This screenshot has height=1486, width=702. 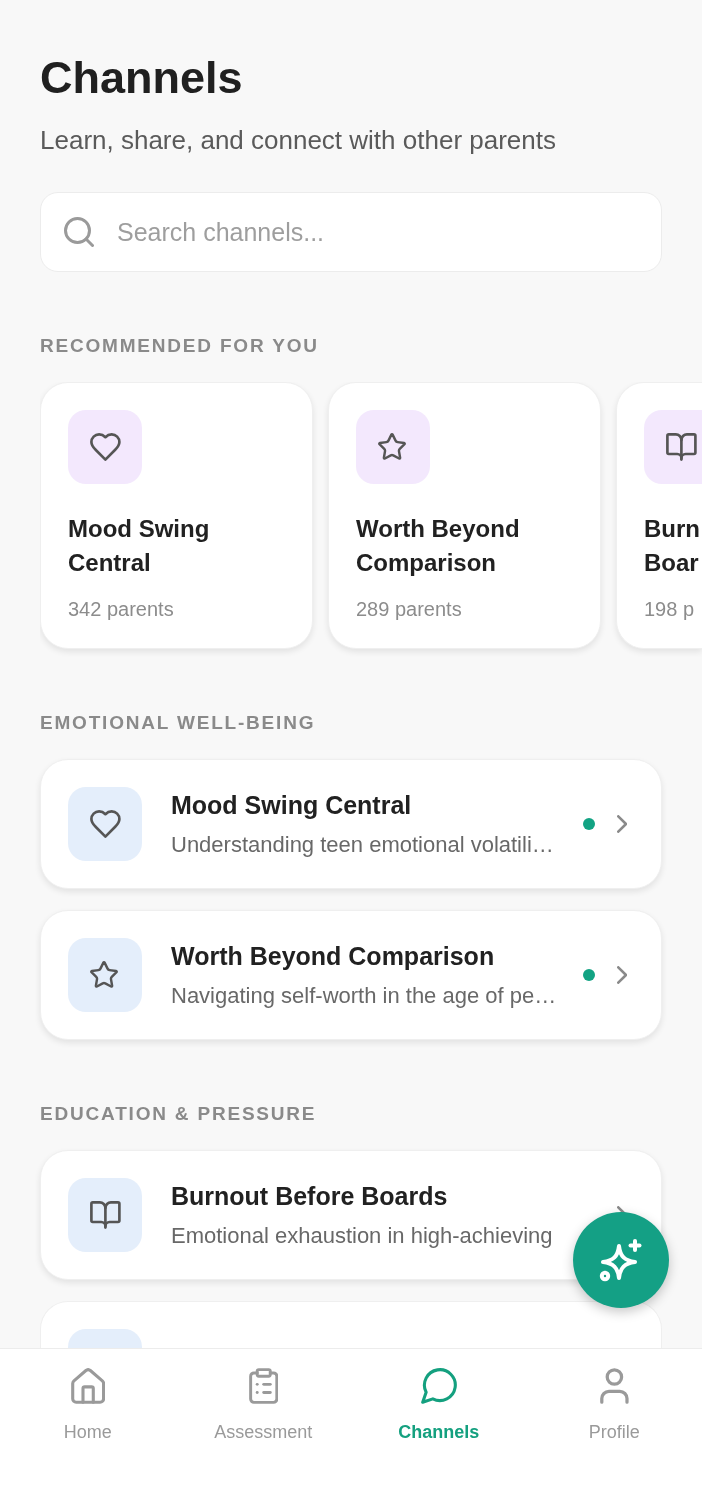 What do you see at coordinates (179, 346) in the screenshot?
I see `section-heading: RECOMMENDED FOR YOU` at bounding box center [179, 346].